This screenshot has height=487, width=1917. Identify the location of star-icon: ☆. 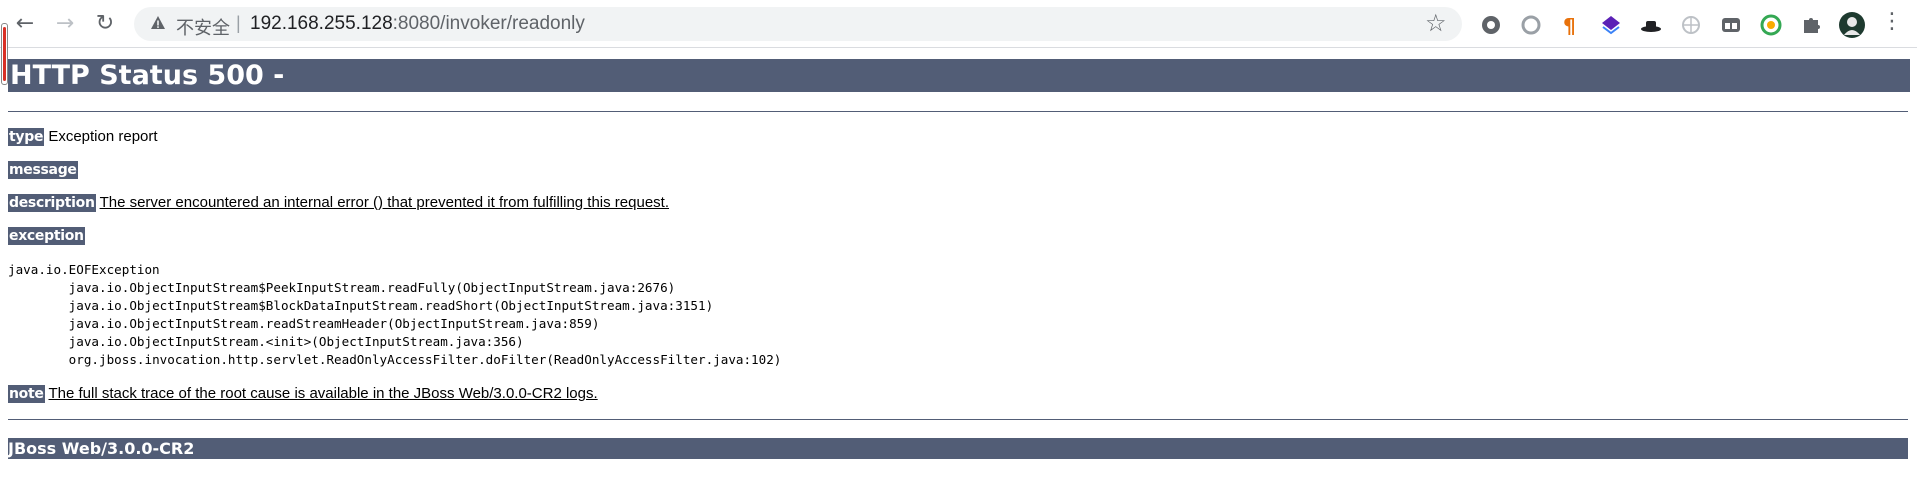
(1436, 23).